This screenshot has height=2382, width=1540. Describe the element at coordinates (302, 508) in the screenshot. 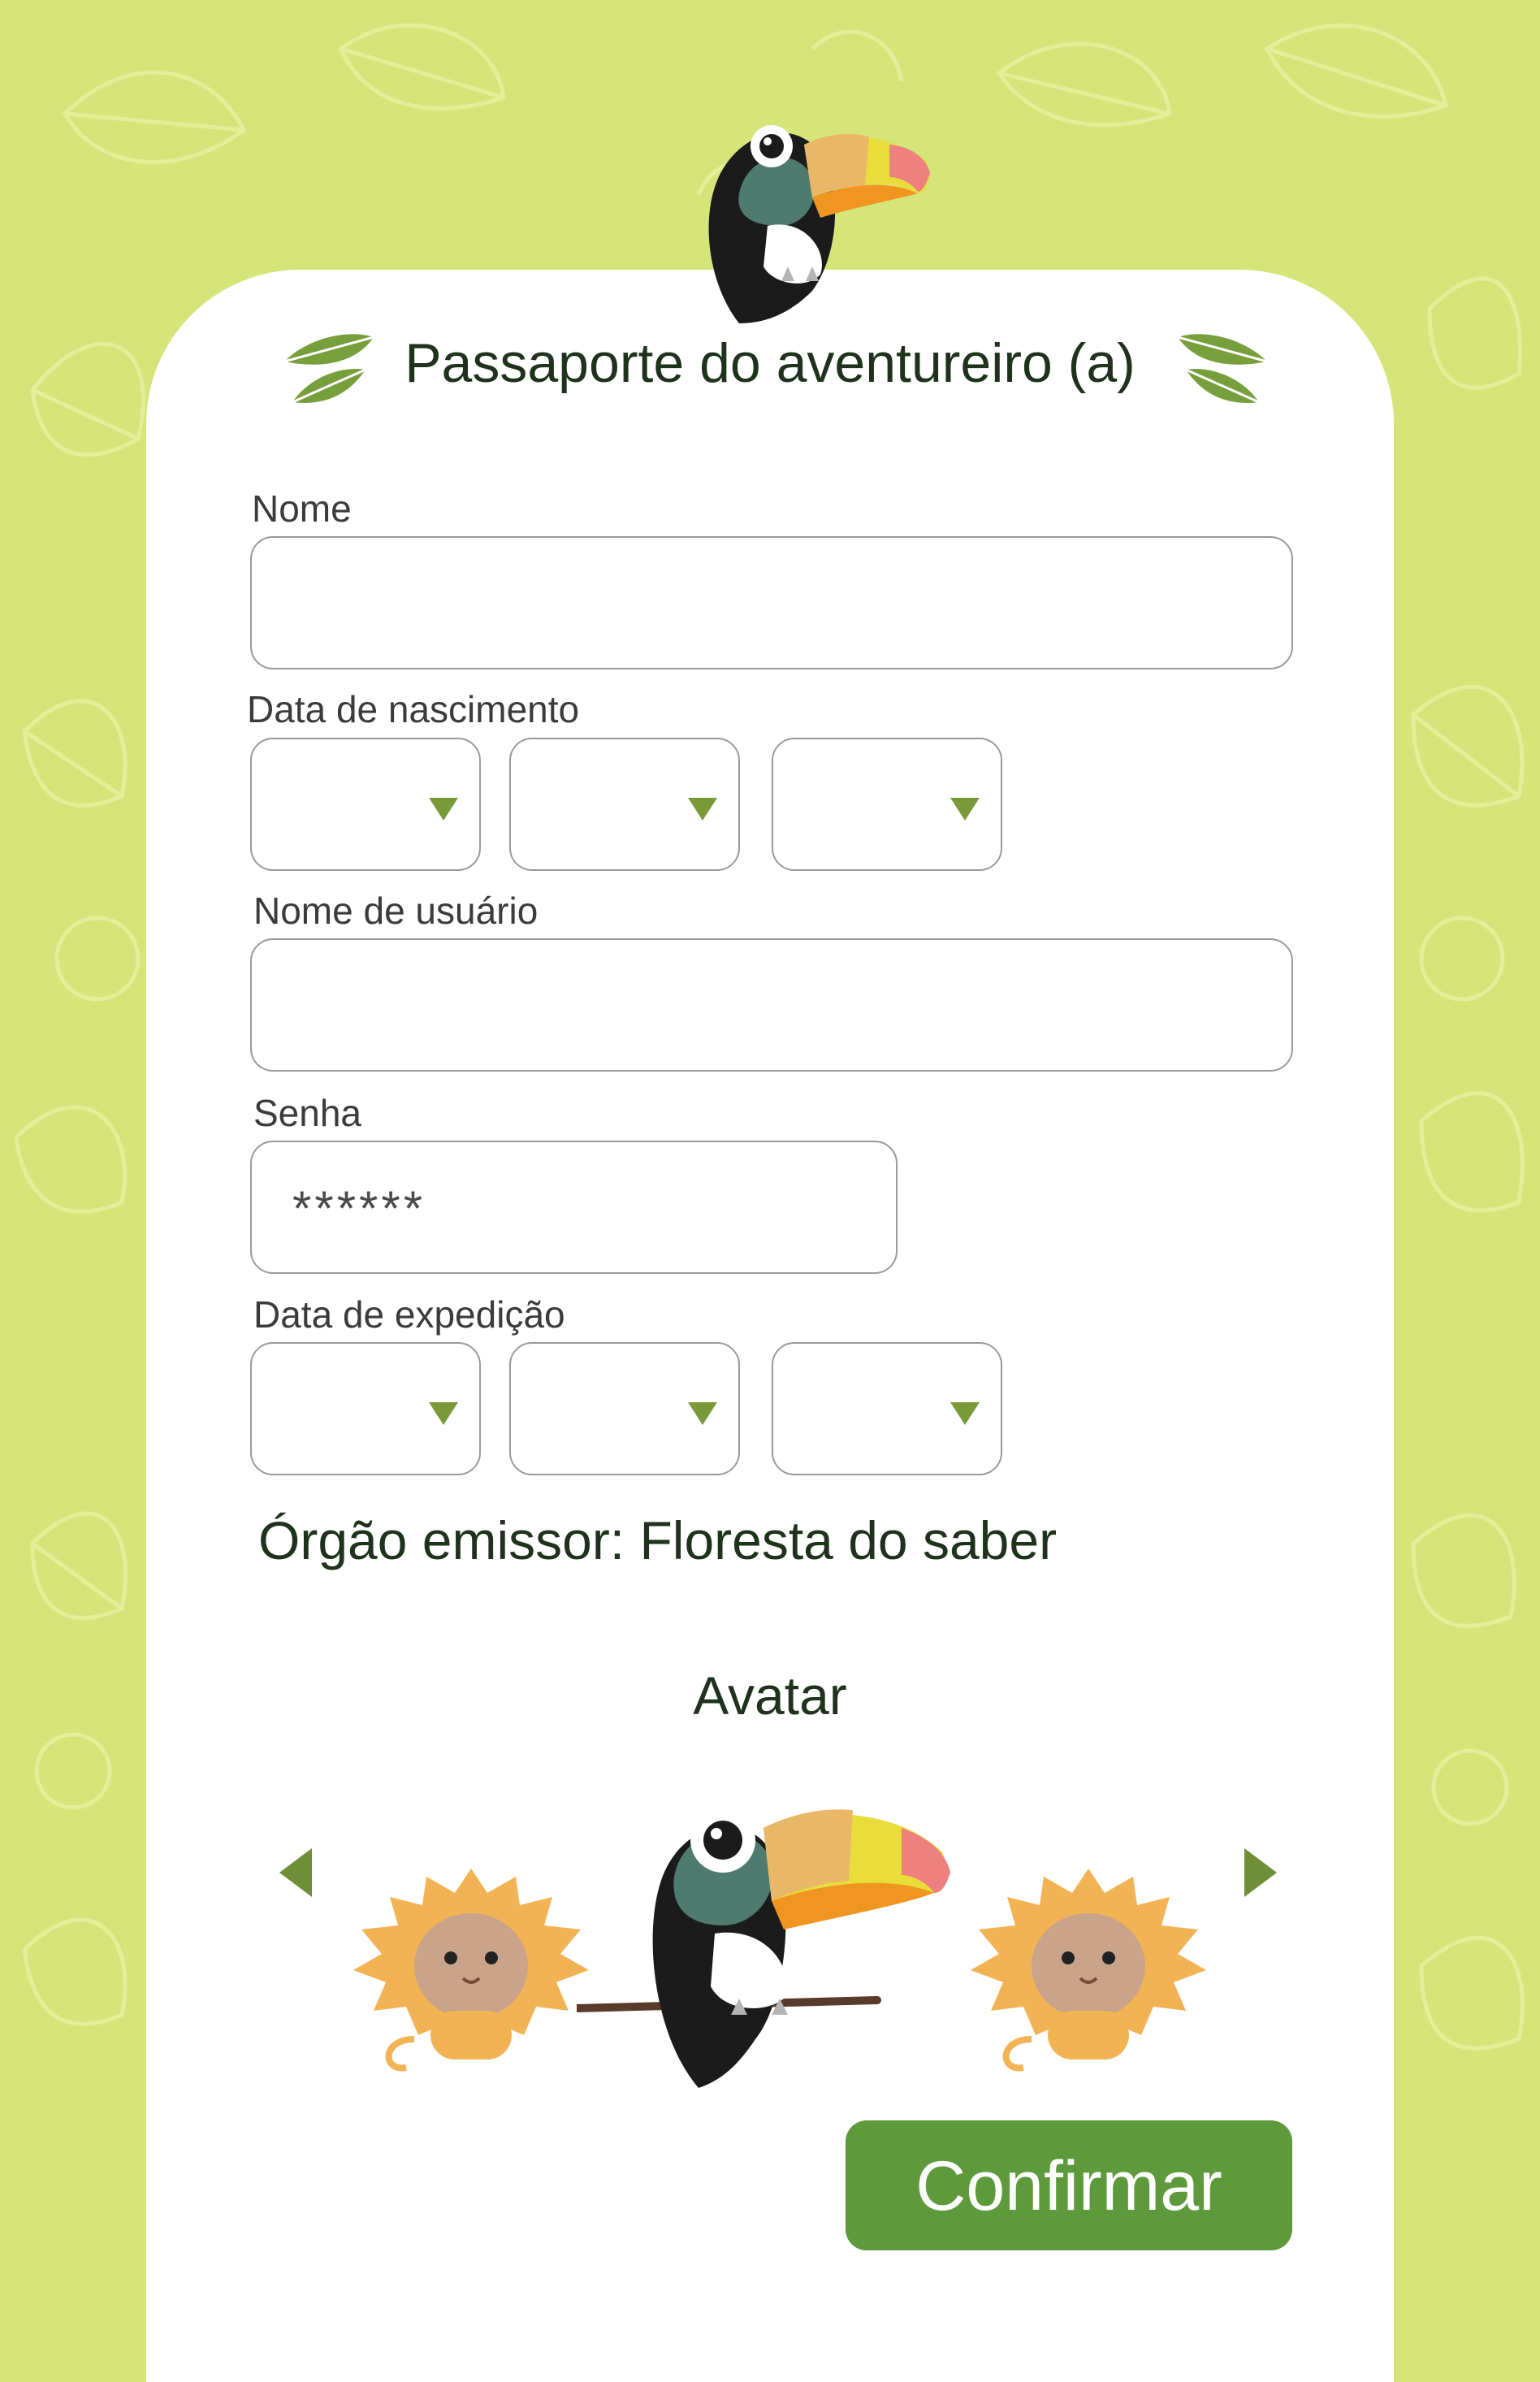

I see `name-label: Nome` at that location.